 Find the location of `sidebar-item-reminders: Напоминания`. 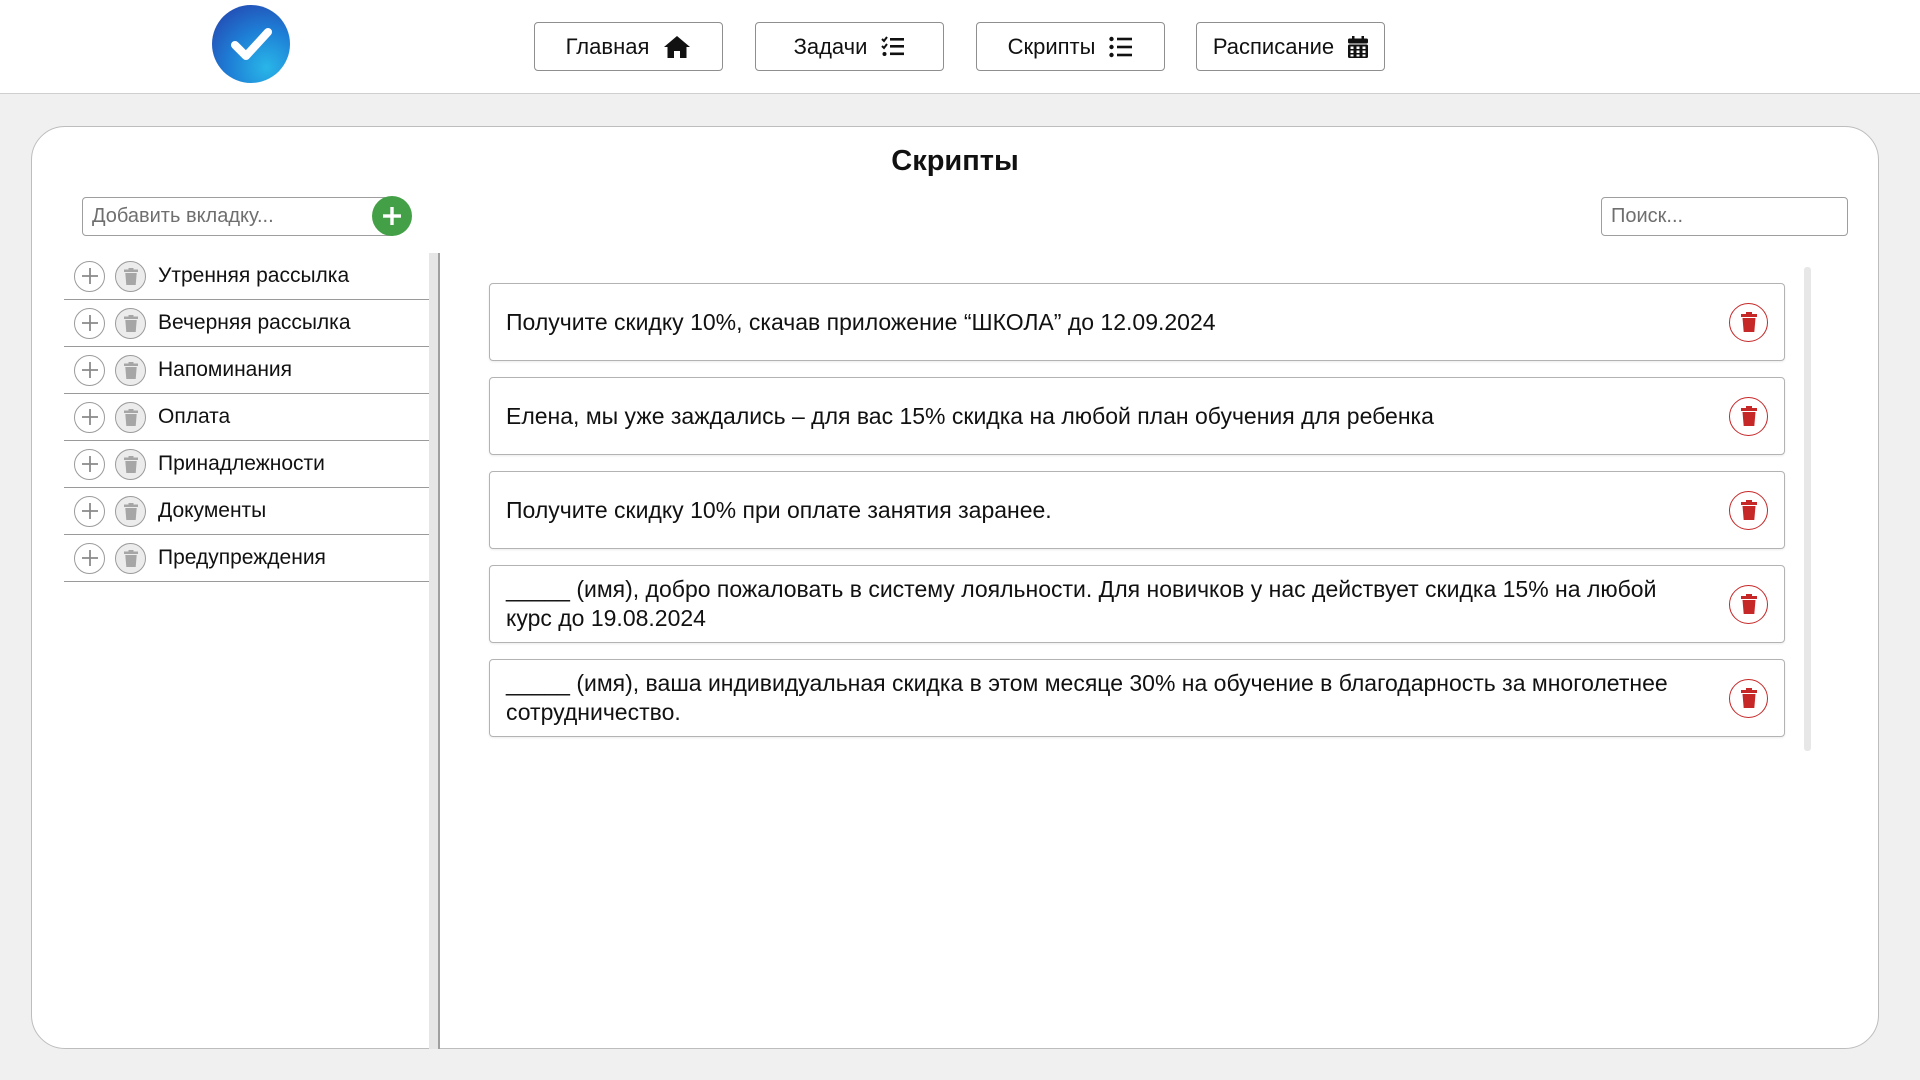

sidebar-item-reminders: Напоминания is located at coordinates (246, 370).